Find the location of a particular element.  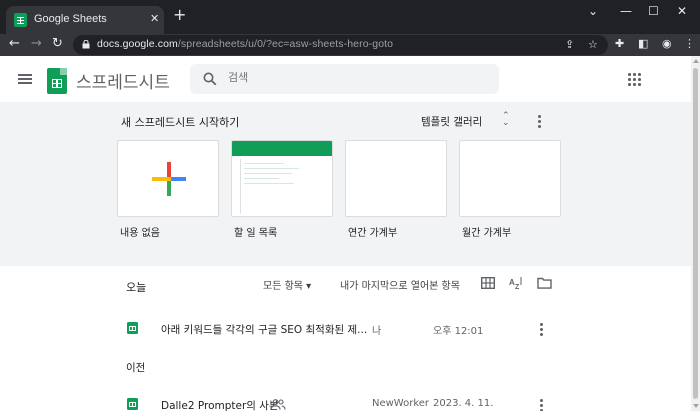

file-date: 오후 12:01 is located at coordinates (458, 331).